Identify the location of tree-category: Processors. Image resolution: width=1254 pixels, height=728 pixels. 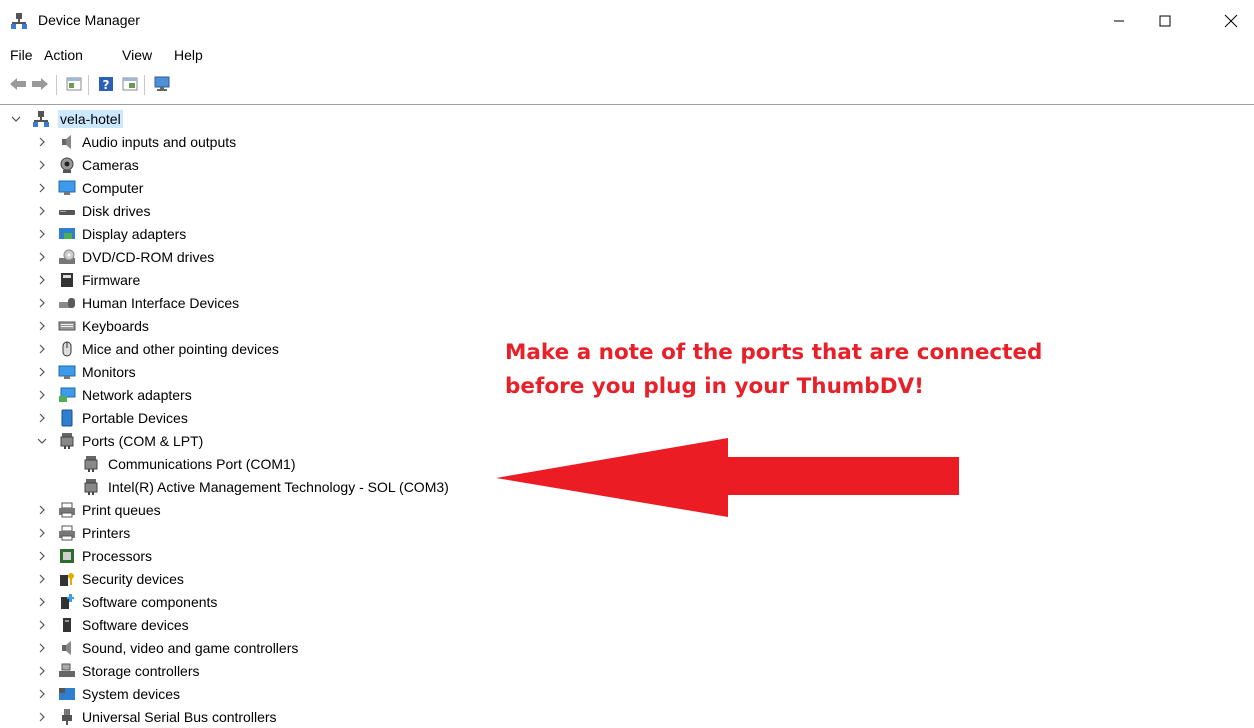
(300, 556).